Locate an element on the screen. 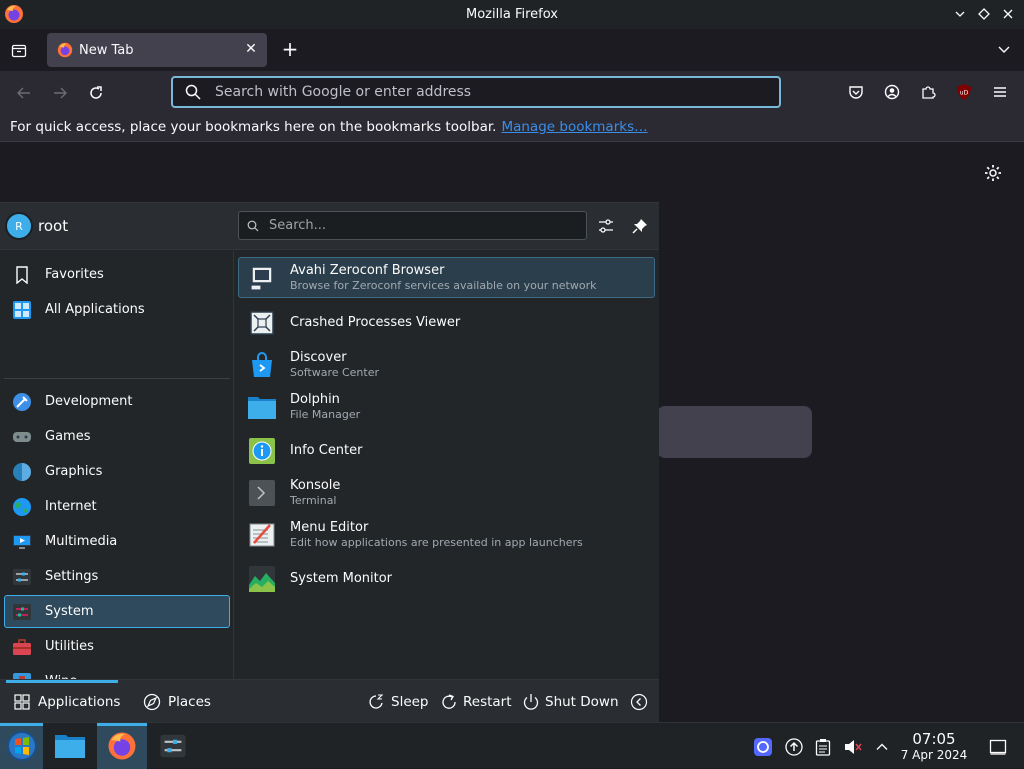  ublock-origin-icon: uD is located at coordinates (964, 92).